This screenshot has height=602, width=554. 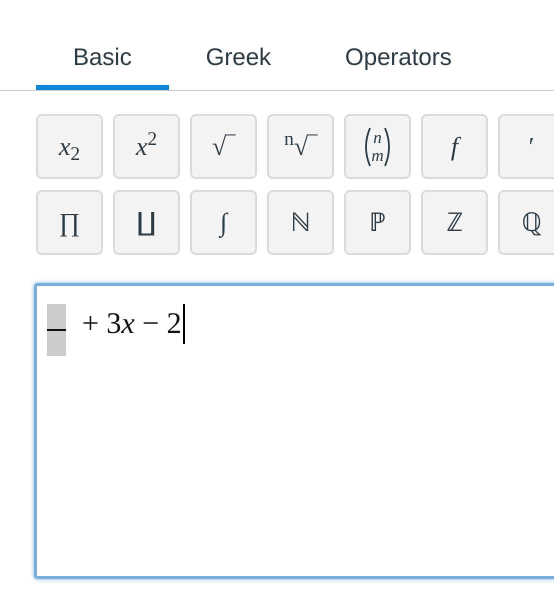 What do you see at coordinates (69, 222) in the screenshot?
I see `symbol-button: ∏` at bounding box center [69, 222].